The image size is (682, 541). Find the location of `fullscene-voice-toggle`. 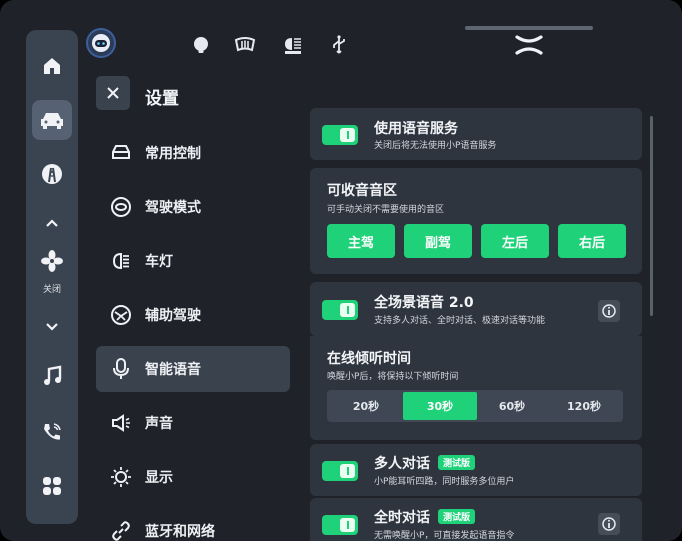

fullscene-voice-toggle is located at coordinates (340, 310).